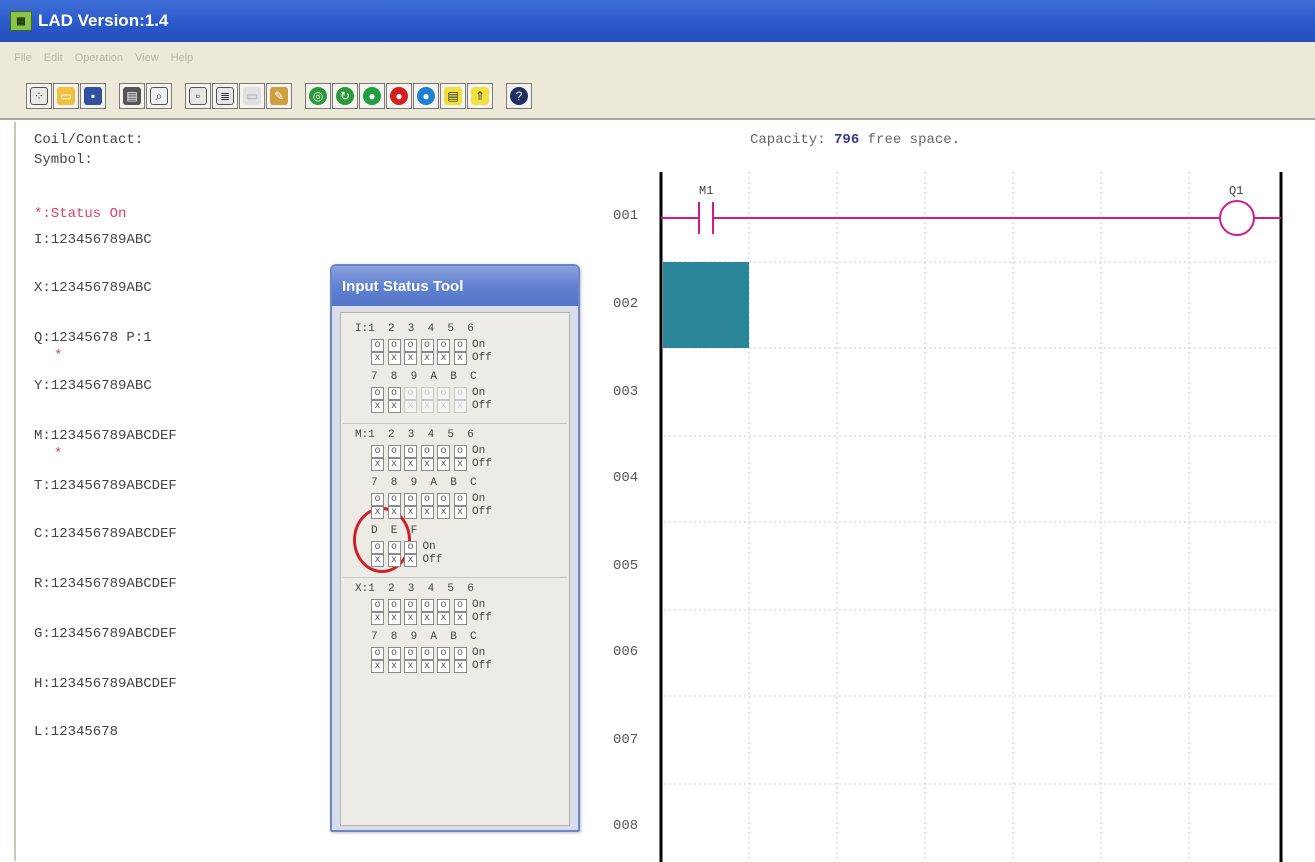 The image size is (1315, 862). What do you see at coordinates (147, 58) in the screenshot?
I see `menu-view: View` at bounding box center [147, 58].